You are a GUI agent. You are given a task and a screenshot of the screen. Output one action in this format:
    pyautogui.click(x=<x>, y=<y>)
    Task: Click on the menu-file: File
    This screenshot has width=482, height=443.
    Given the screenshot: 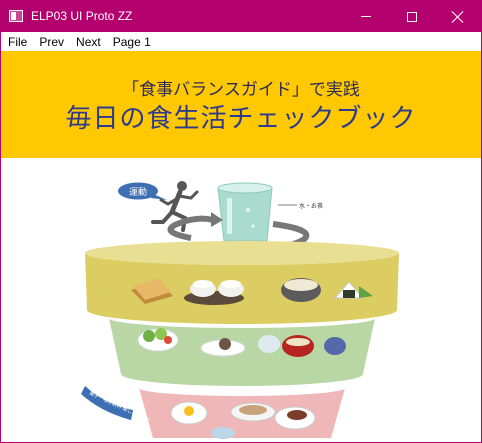 What is the action you would take?
    pyautogui.click(x=16, y=42)
    